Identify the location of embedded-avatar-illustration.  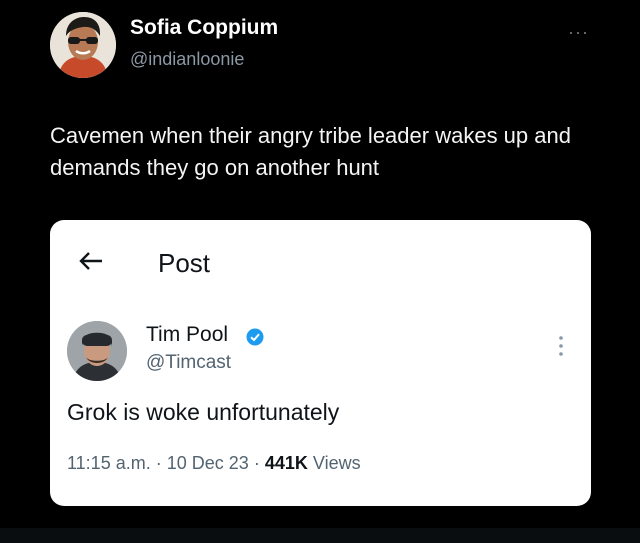
(97, 351).